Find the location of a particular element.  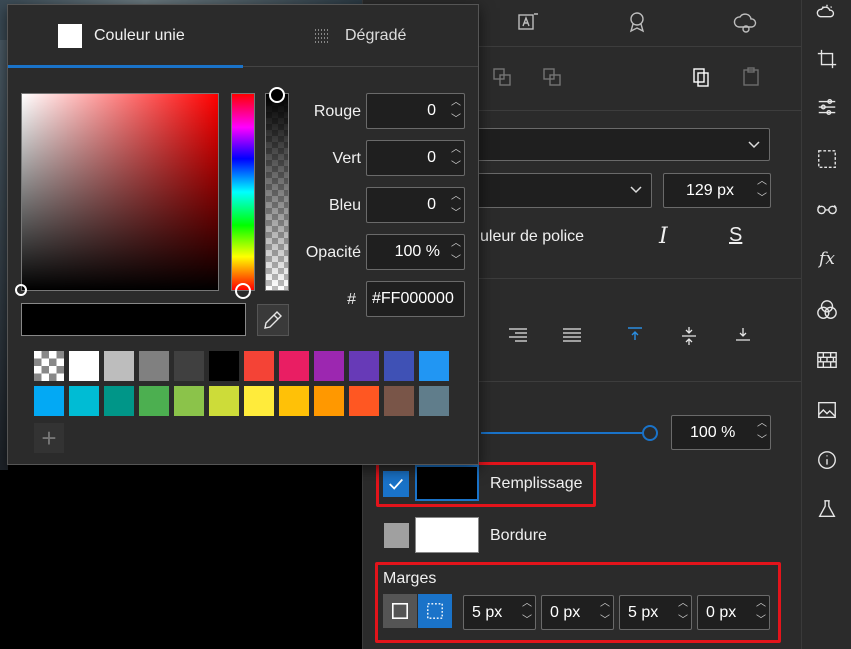

valign-middle-icon is located at coordinates (689, 336).